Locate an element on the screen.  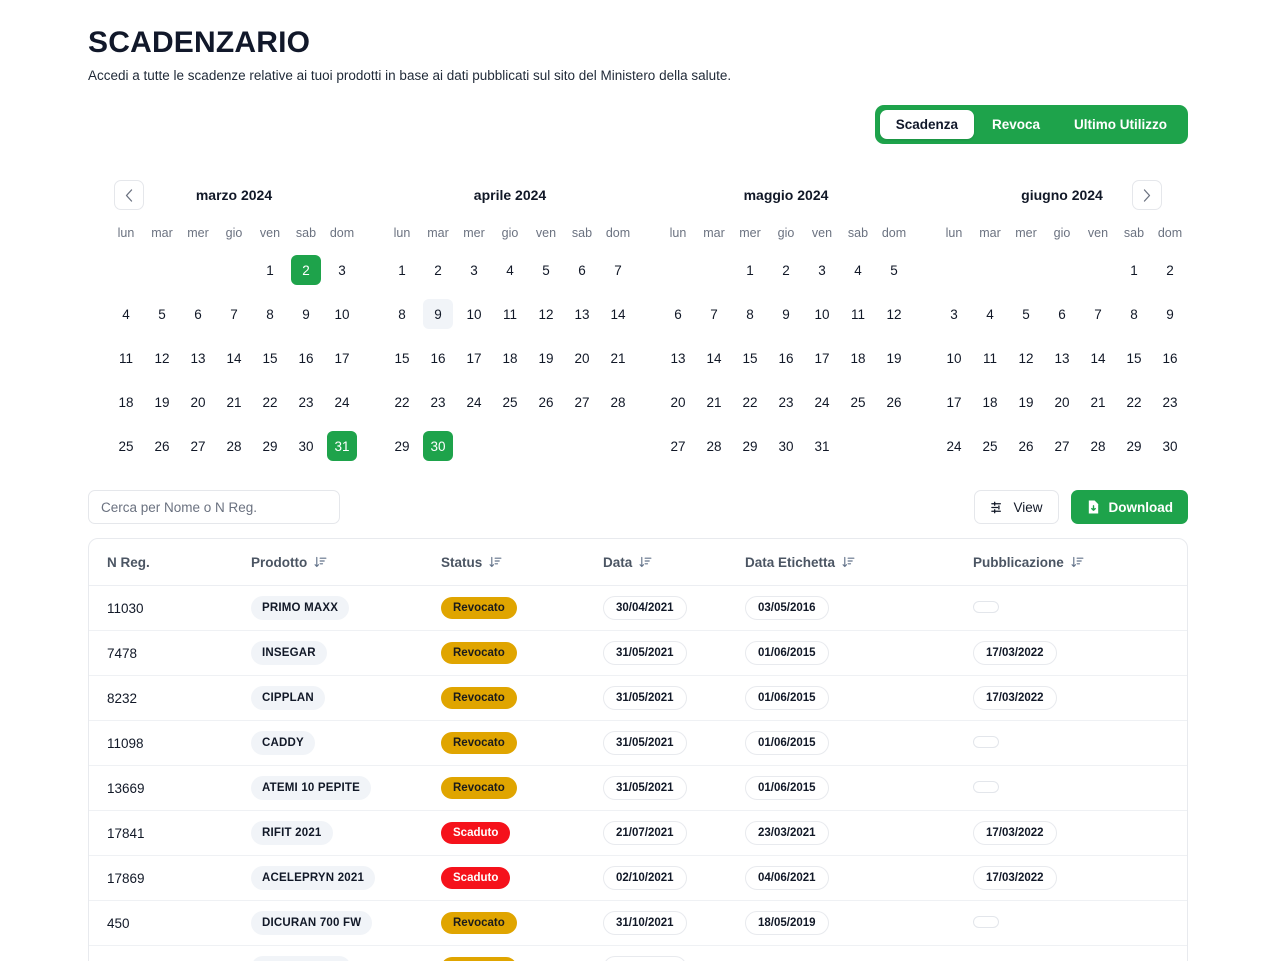
calendar-day: 31 is located at coordinates (342, 446).